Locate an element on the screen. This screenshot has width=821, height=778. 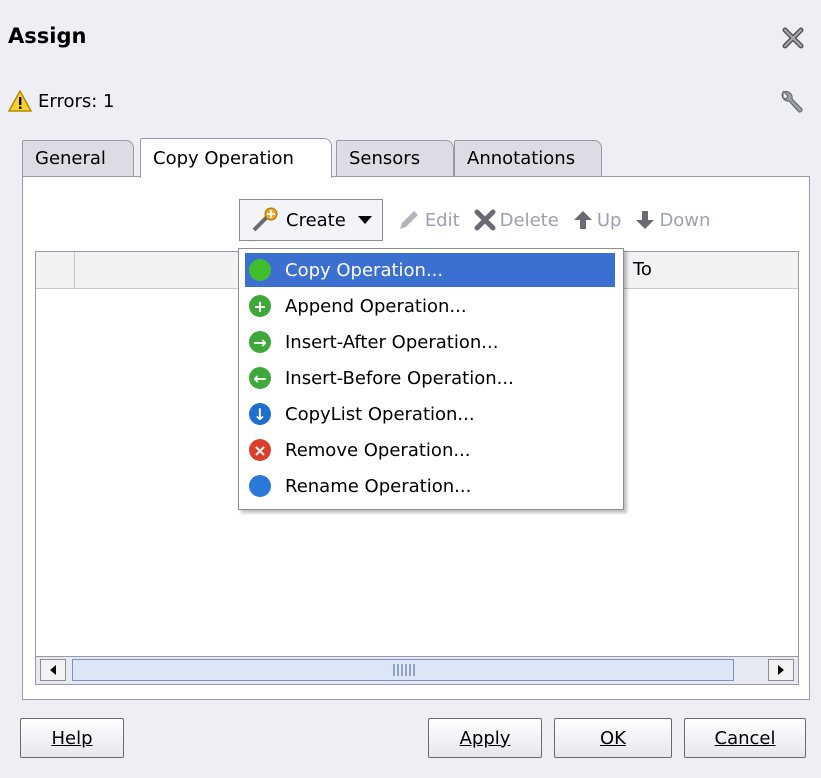
apply-label: Apply is located at coordinates (485, 738).